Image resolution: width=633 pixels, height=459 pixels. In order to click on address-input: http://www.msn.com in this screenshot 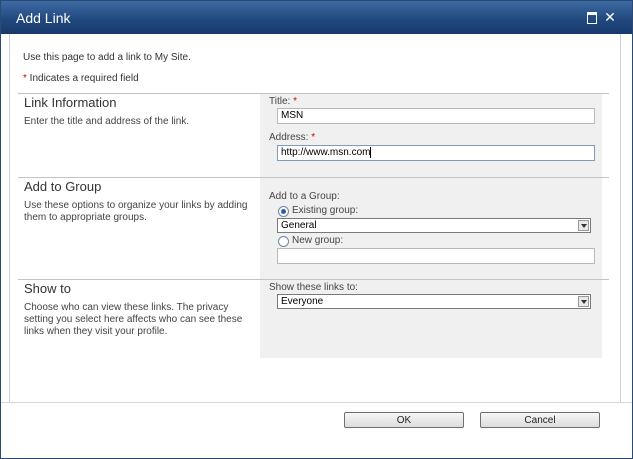, I will do `click(436, 153)`.